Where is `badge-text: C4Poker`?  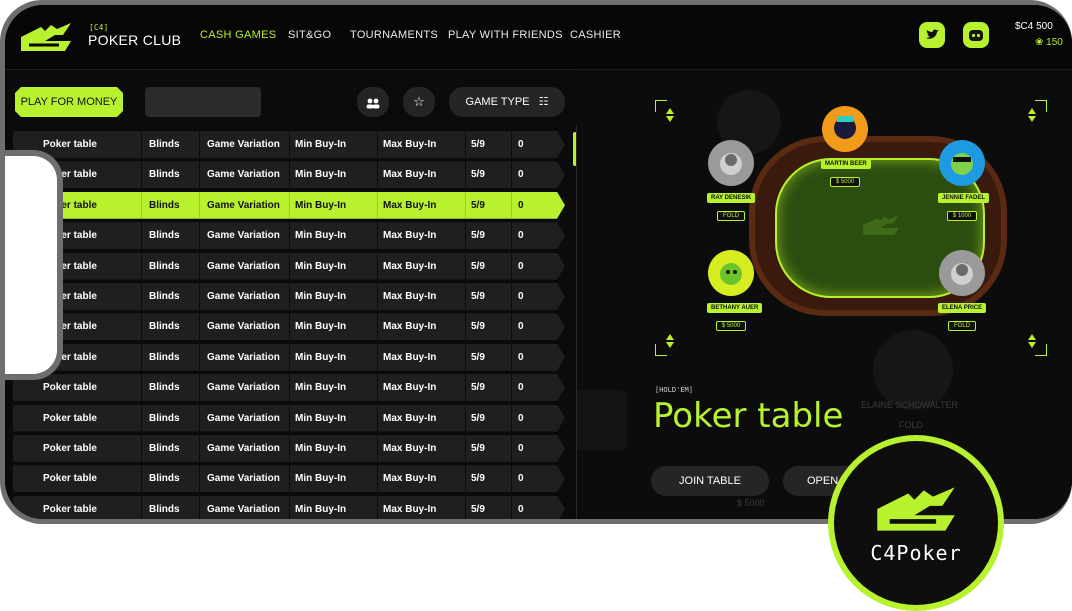
badge-text: C4Poker is located at coordinates (916, 553).